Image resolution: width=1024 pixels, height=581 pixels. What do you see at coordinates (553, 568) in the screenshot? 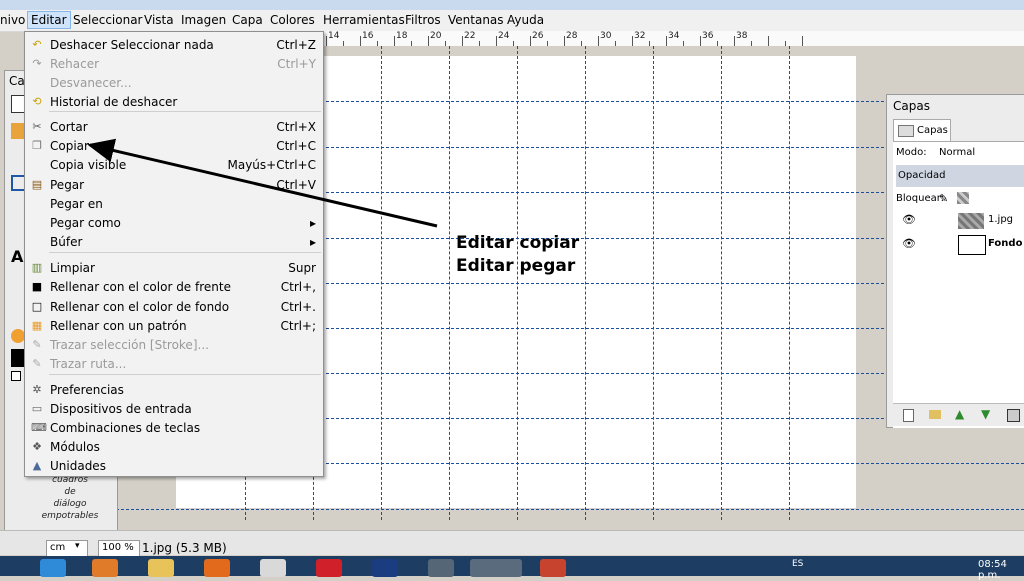
I see `powerpoint-icon` at bounding box center [553, 568].